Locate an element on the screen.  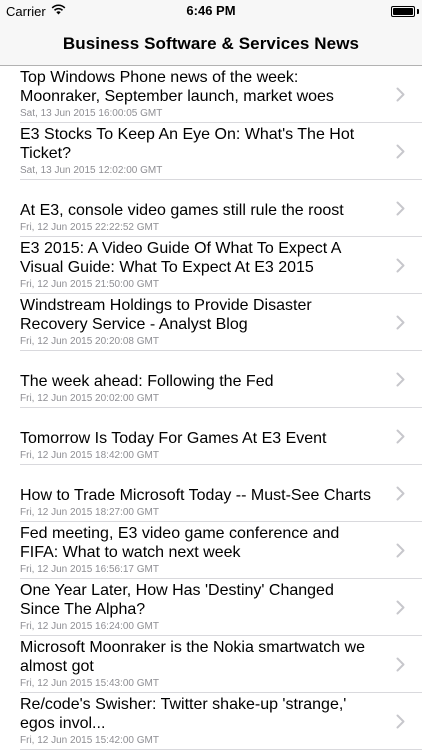
status-bar: Carrier 6:46 PM is located at coordinates (211, 11).